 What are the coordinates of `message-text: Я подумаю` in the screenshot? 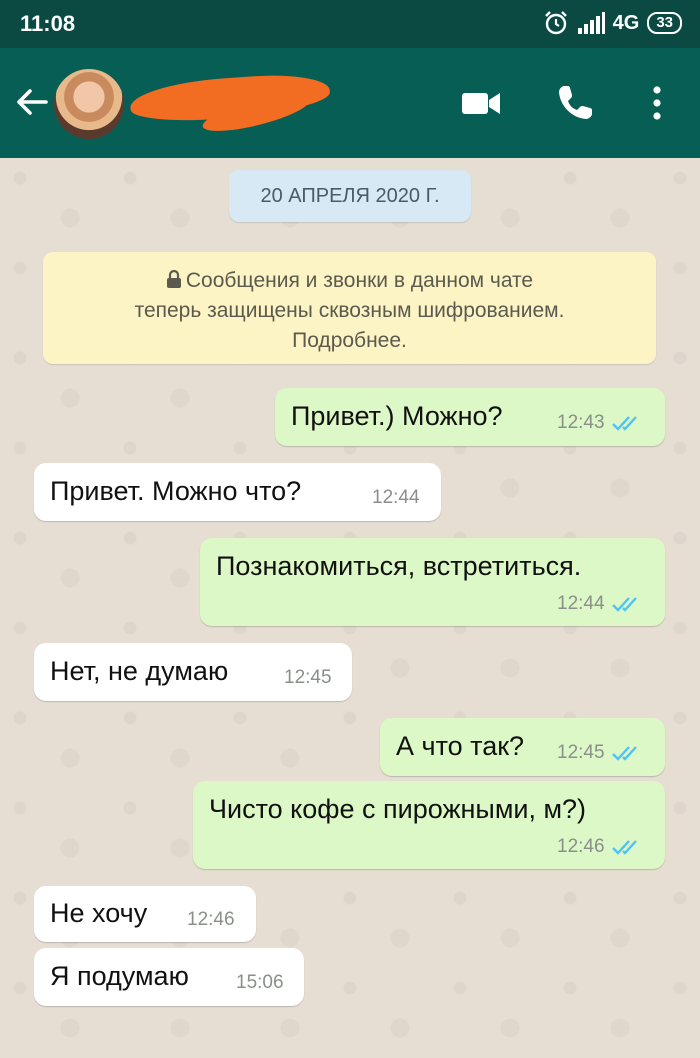 It's located at (119, 976).